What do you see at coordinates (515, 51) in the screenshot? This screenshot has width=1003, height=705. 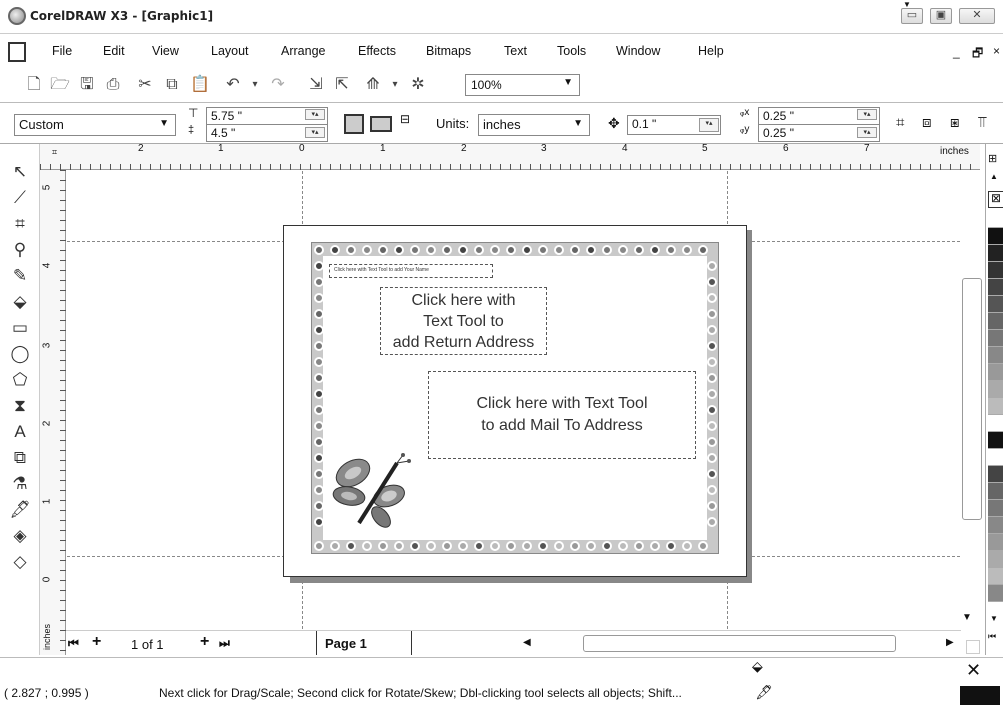 I see `menu-text: Text` at bounding box center [515, 51].